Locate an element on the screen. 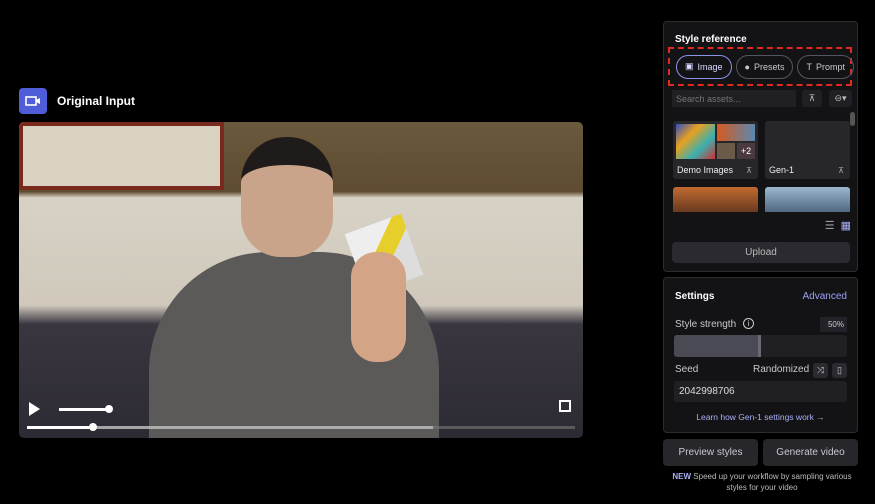 Image resolution: width=875 pixels, height=504 pixels. text-icon: T is located at coordinates (809, 66).